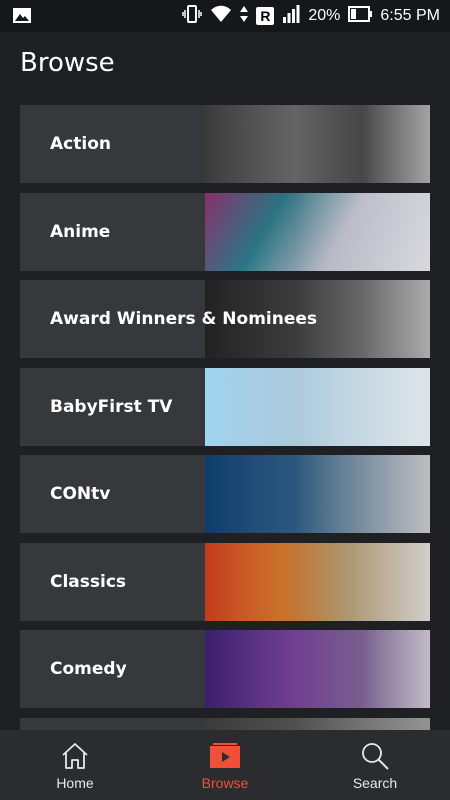 This screenshot has width=450, height=800. Describe the element at coordinates (375, 756) in the screenshot. I see `search-icon` at that location.